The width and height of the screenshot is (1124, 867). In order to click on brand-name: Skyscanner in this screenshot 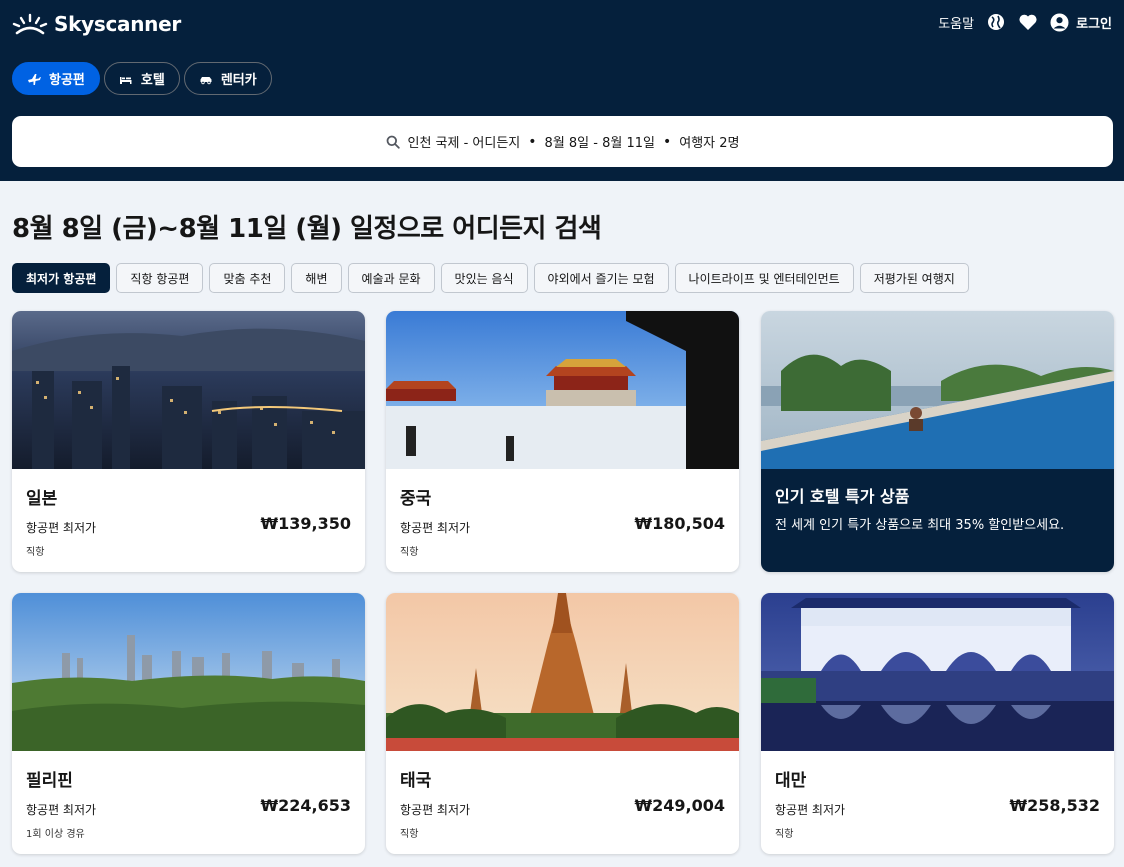, I will do `click(117, 24)`.